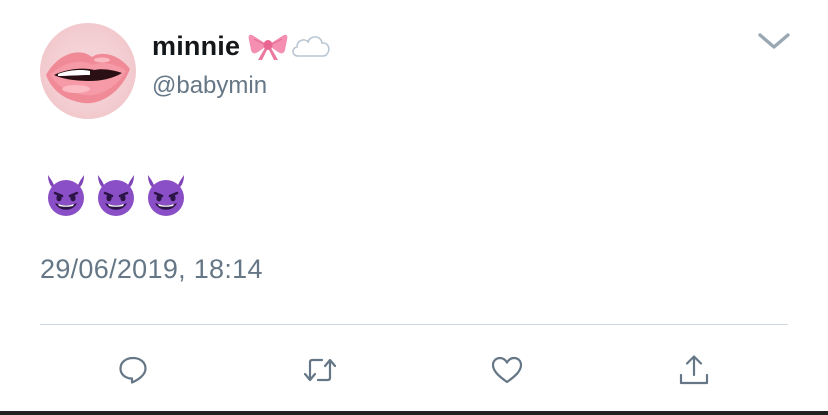 The height and width of the screenshot is (415, 828). Describe the element at coordinates (242, 46) in the screenshot. I see `display-name-row: minnie` at that location.